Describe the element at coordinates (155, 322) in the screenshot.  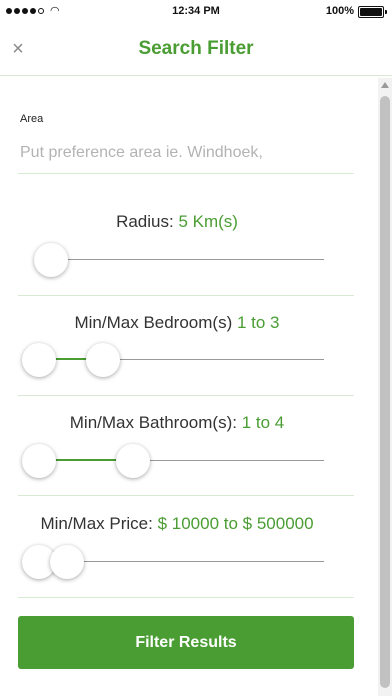
I see `bedroom-label: Min/Max Bedroom(s)` at that location.